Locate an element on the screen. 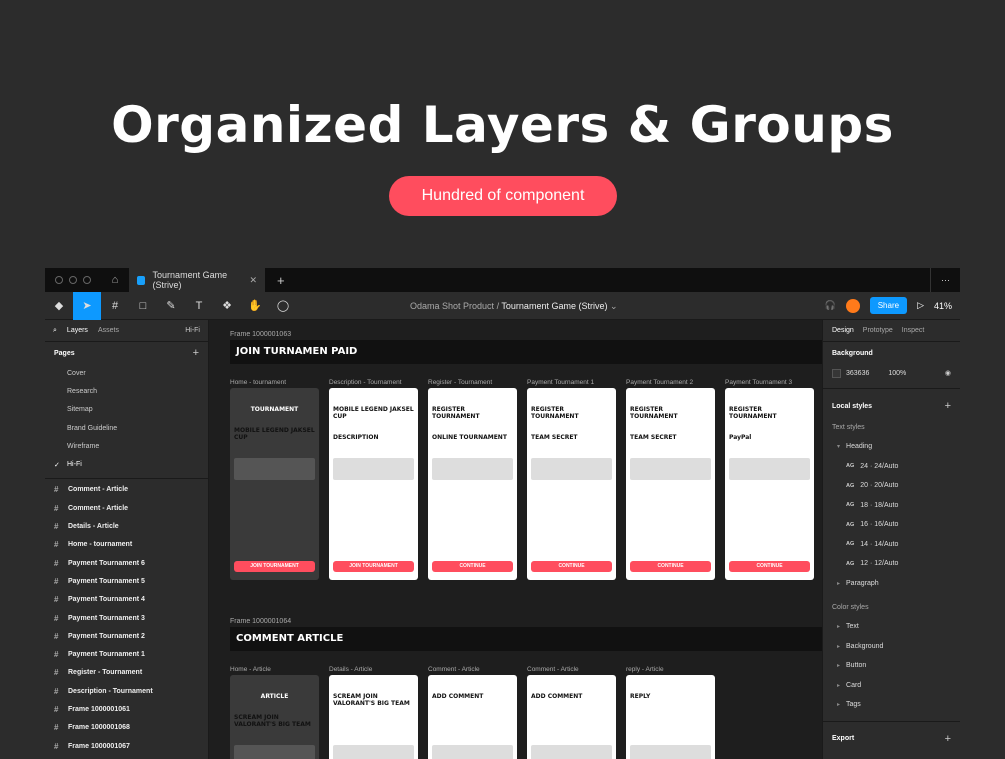  screen-label: Register - Tournament is located at coordinates (460, 382).